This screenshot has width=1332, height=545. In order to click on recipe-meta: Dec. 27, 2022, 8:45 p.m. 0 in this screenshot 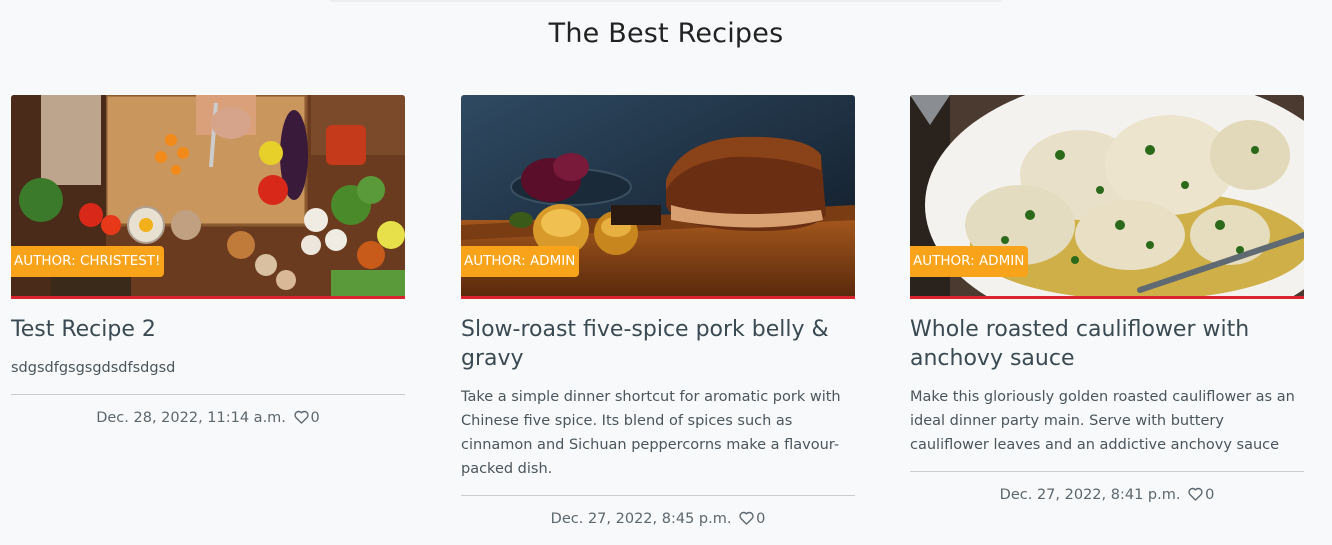, I will do `click(658, 520)`.